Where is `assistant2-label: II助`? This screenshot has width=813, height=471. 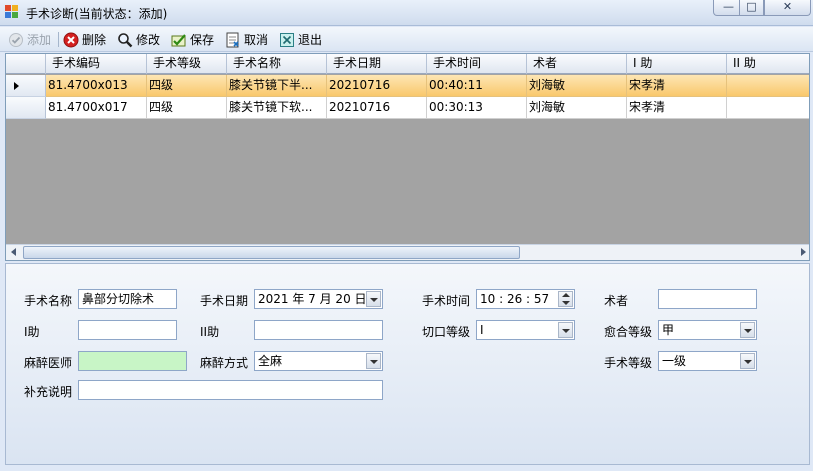 assistant2-label: II助 is located at coordinates (210, 332).